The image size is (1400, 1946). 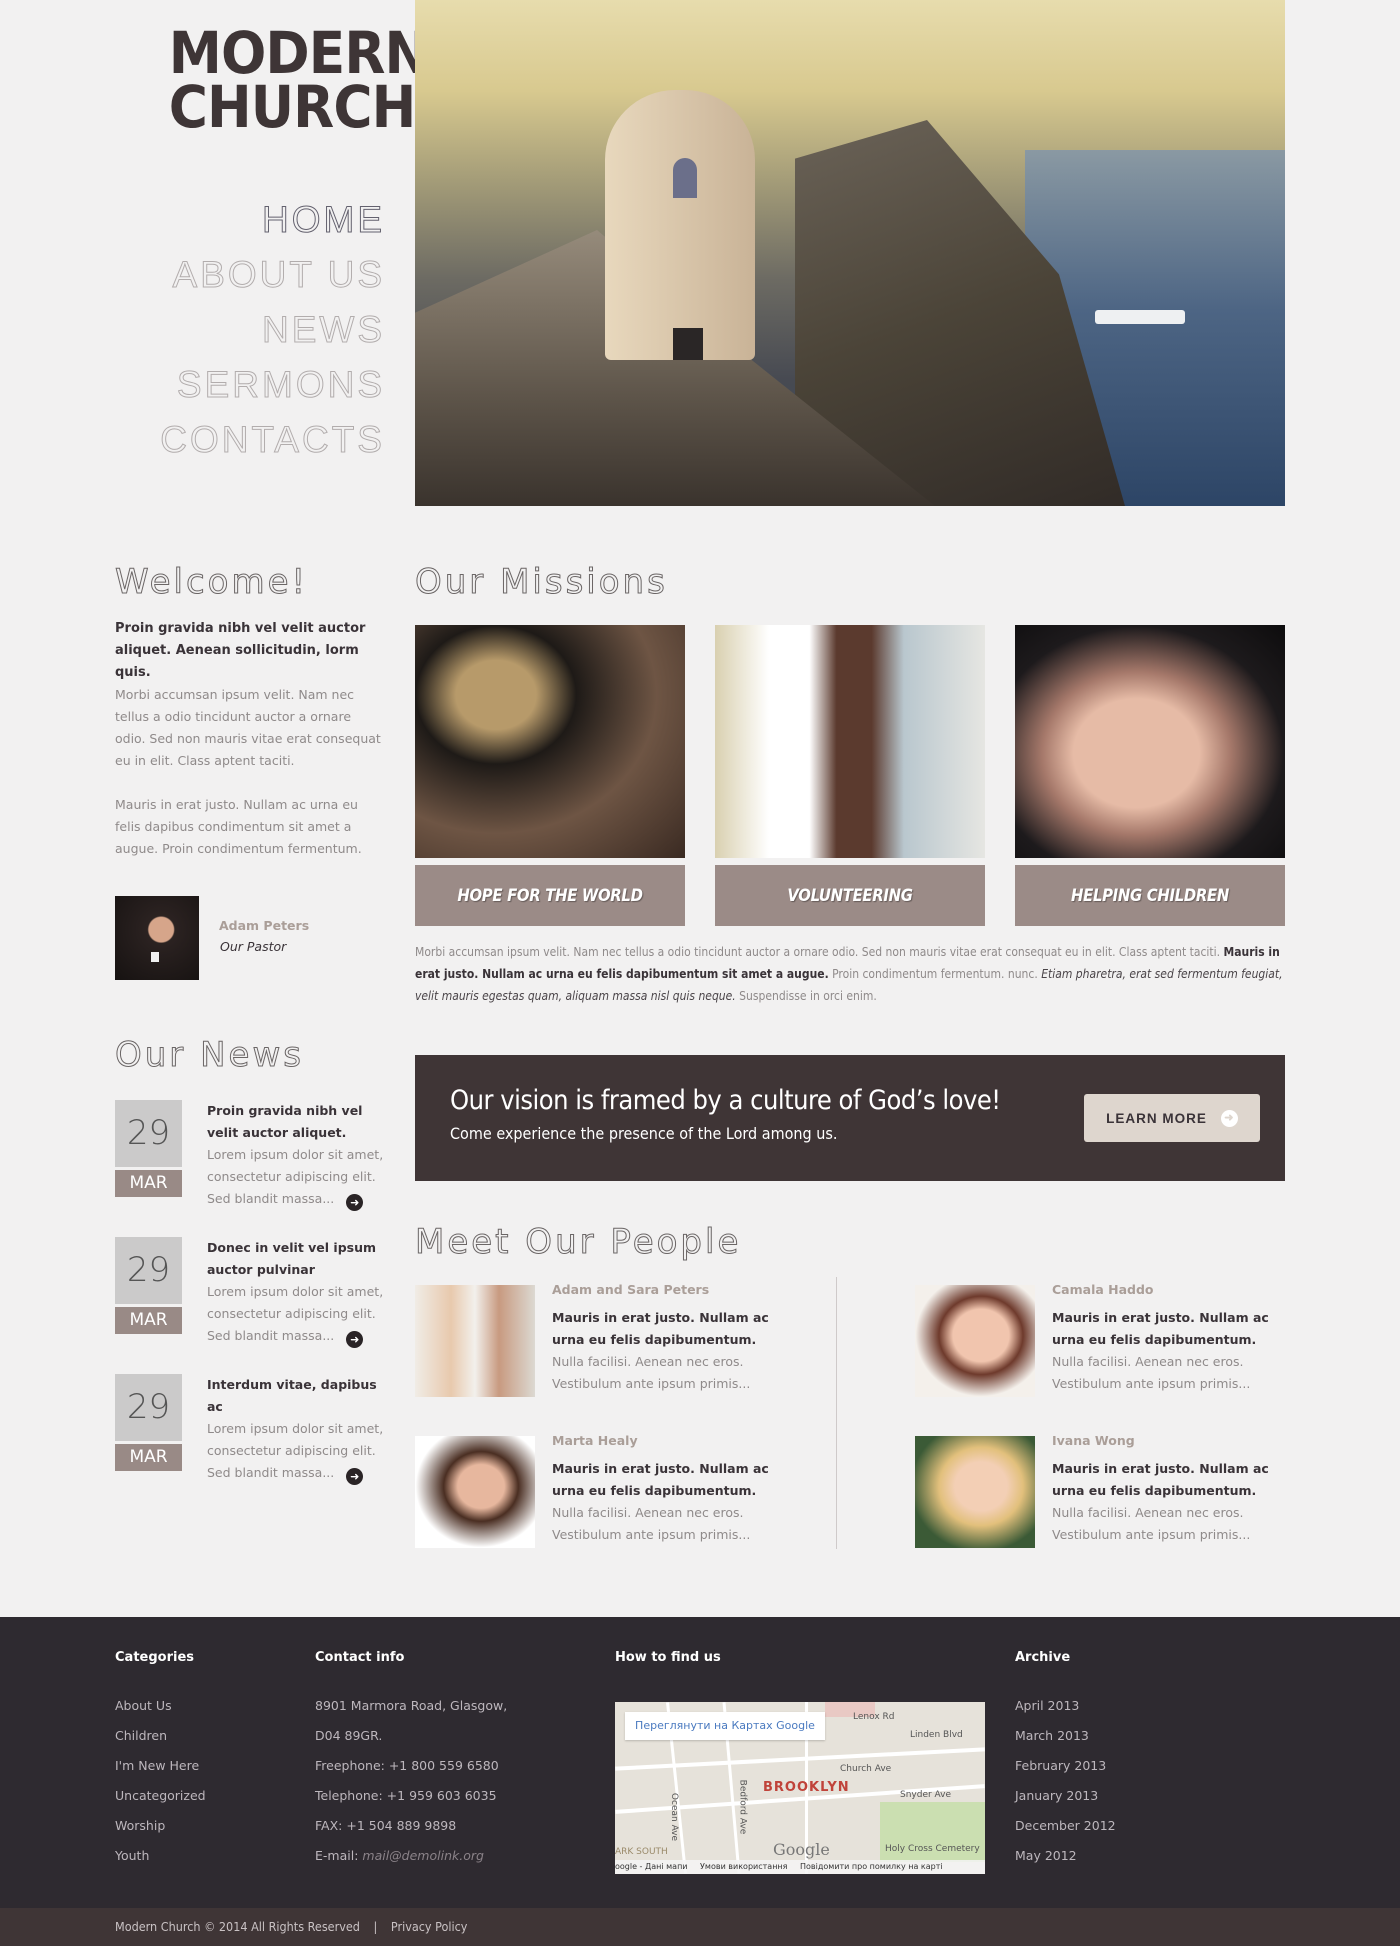 What do you see at coordinates (160, 1856) in the screenshot?
I see `category-link: Youth` at bounding box center [160, 1856].